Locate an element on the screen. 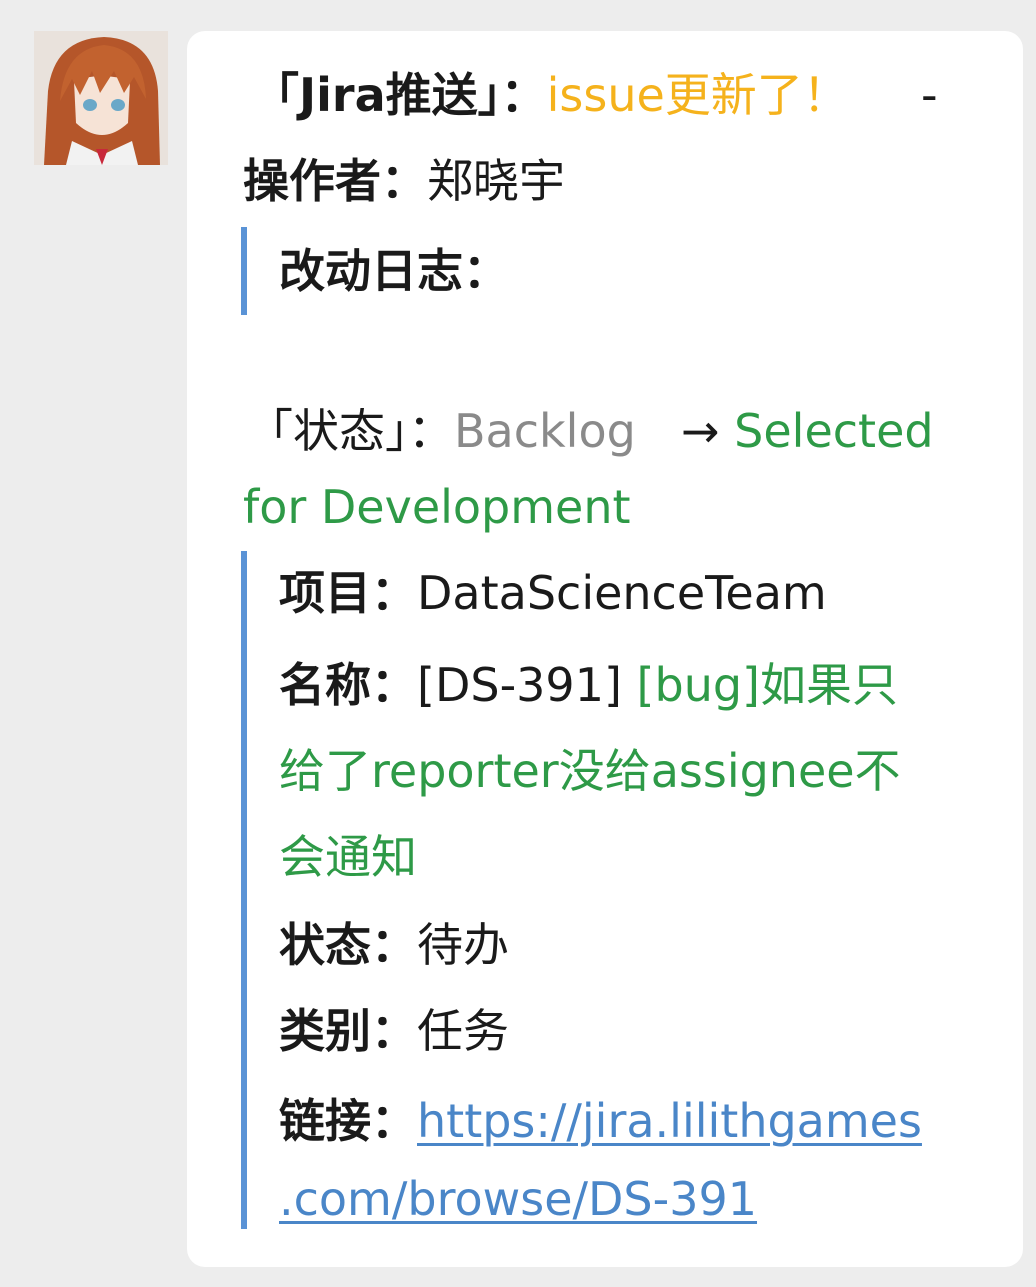 The width and height of the screenshot is (1036, 1287). status-row: 状态：待办 is located at coordinates (394, 945).